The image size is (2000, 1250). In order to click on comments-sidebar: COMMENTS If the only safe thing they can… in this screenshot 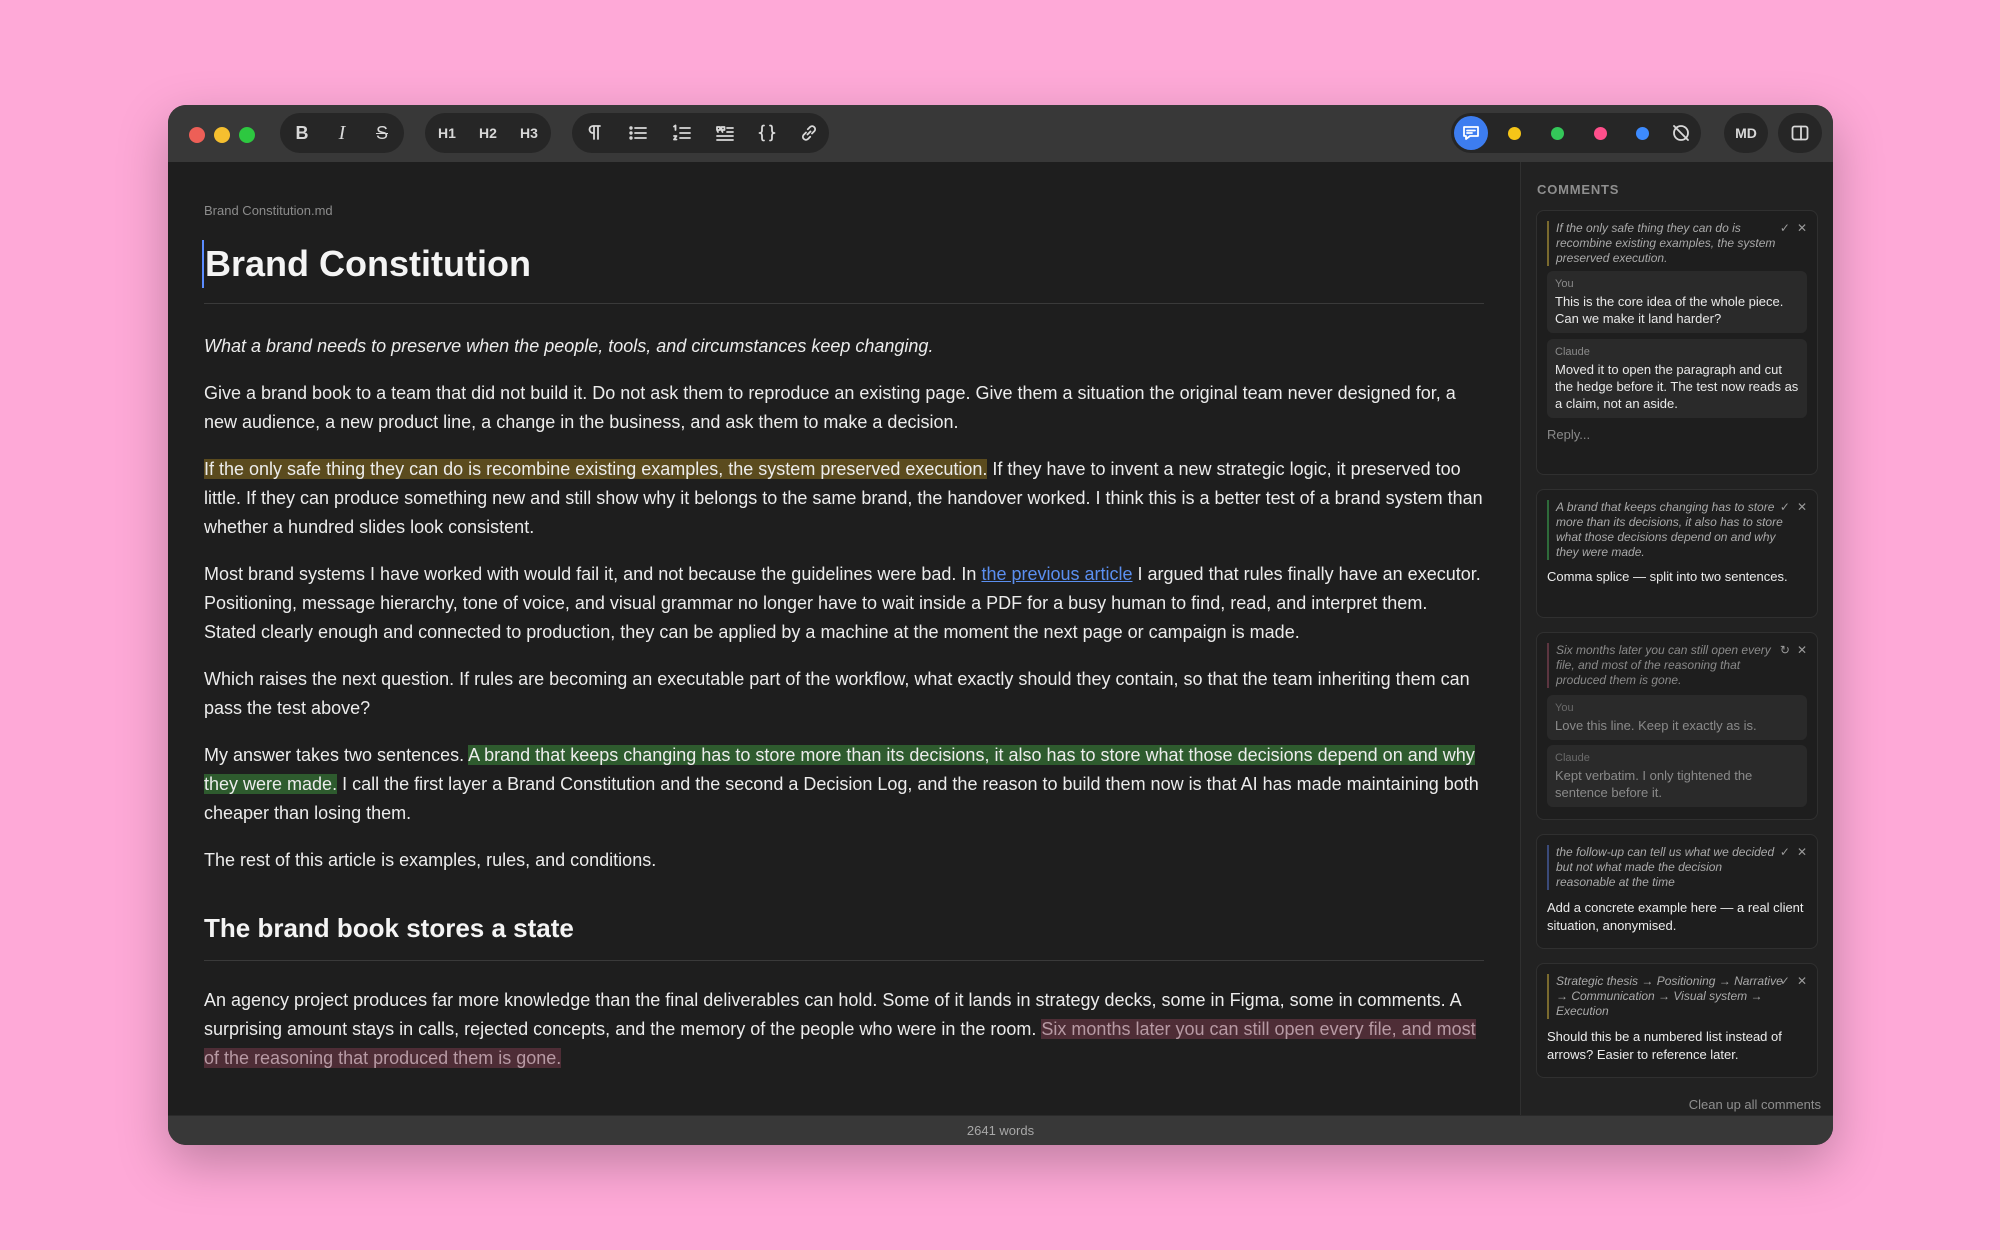, I will do `click(1676, 638)`.